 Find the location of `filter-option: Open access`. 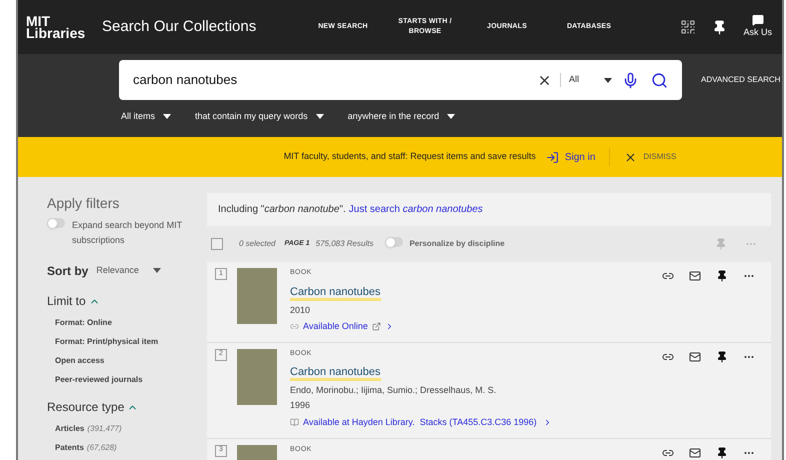

filter-option: Open access is located at coordinates (131, 361).